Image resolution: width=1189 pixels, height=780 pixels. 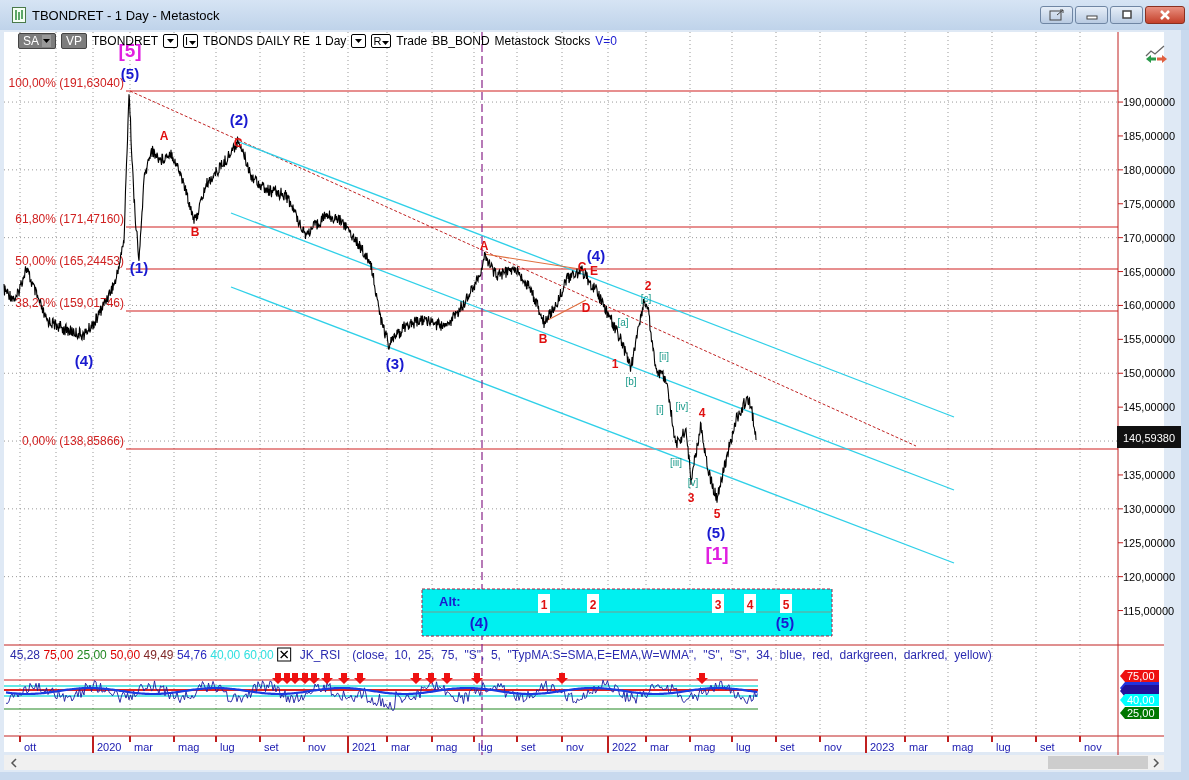 What do you see at coordinates (631, 381) in the screenshot?
I see `wave-label: [b]` at bounding box center [631, 381].